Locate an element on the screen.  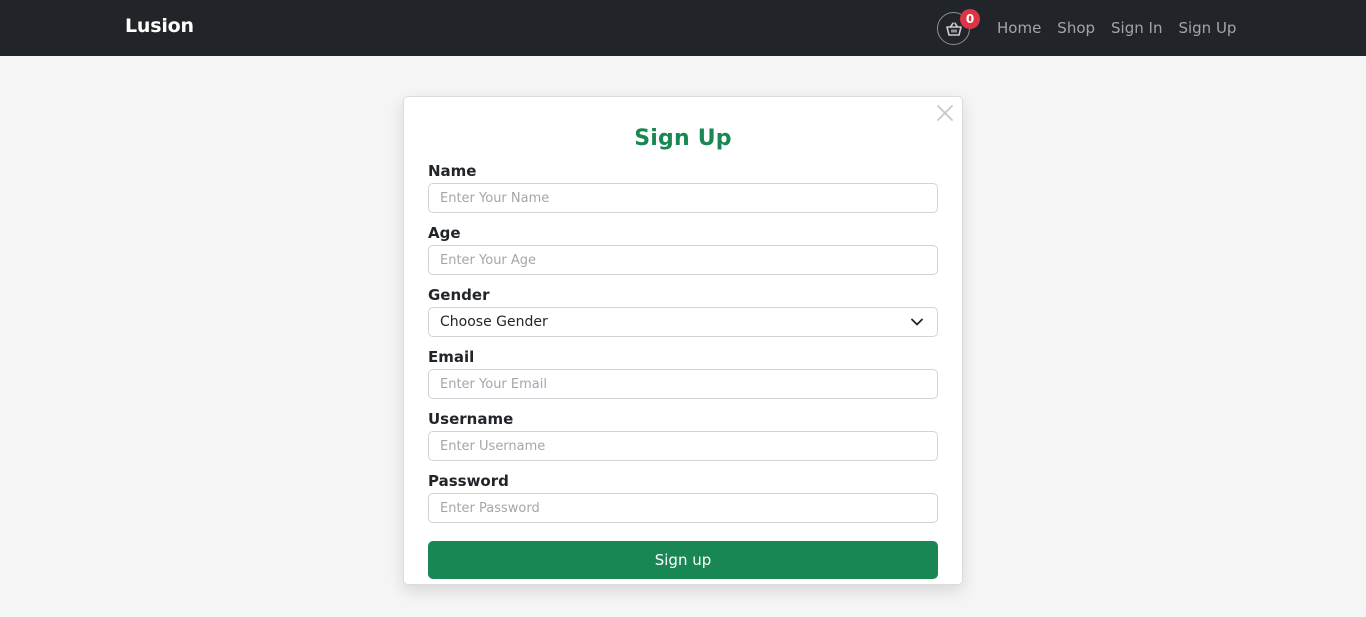
brand-logo: Lusion is located at coordinates (159, 26).